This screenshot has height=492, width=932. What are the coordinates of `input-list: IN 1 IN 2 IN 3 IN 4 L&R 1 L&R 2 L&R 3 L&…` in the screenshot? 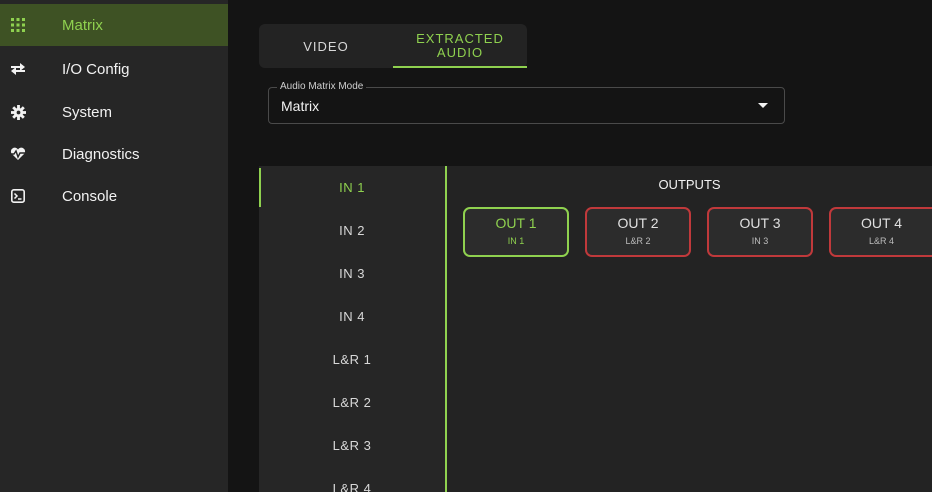 It's located at (352, 329).